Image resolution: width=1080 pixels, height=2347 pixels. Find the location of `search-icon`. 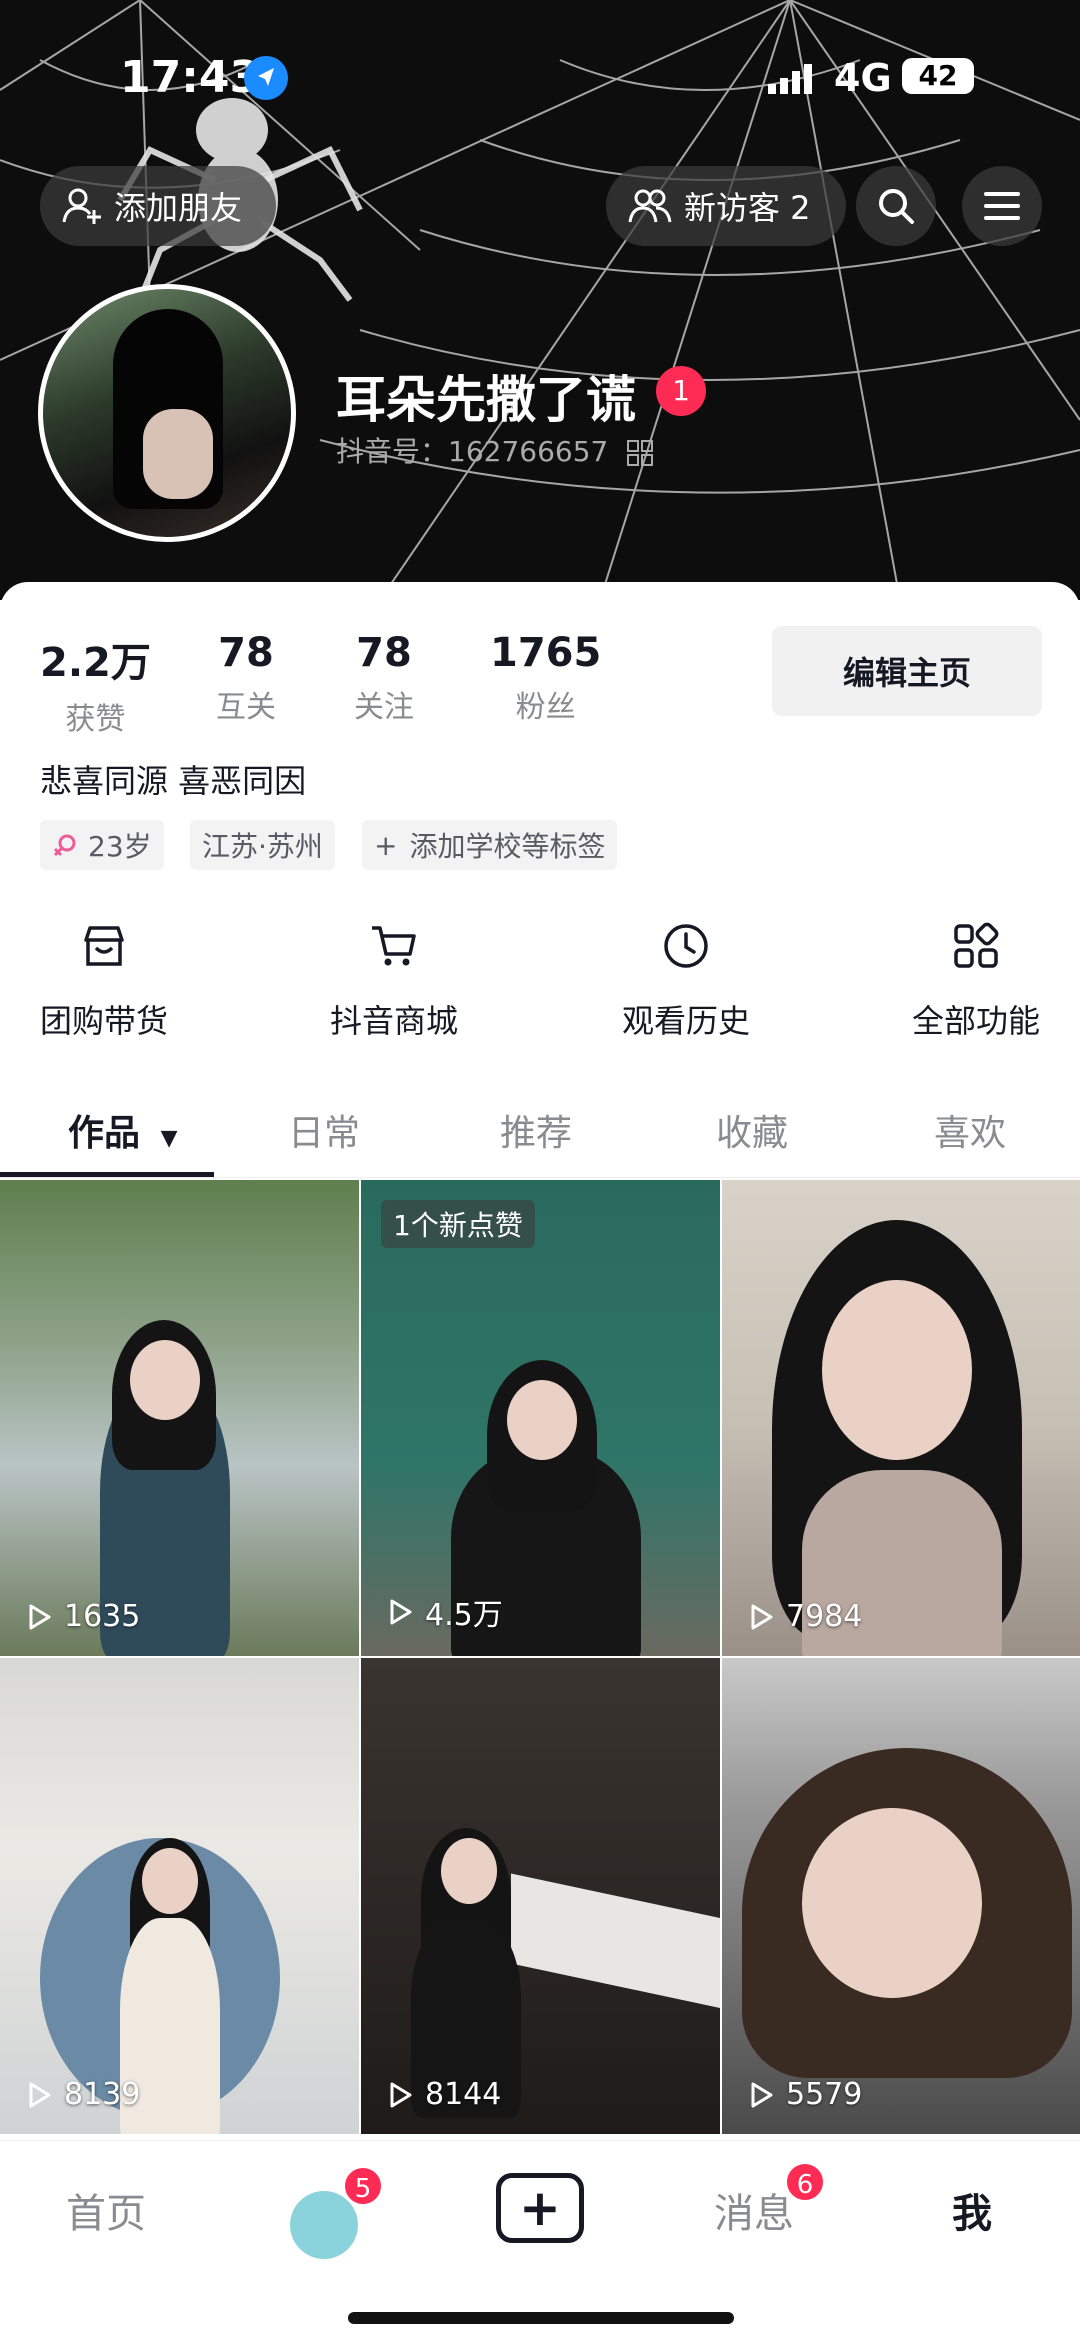

search-icon is located at coordinates (896, 206).